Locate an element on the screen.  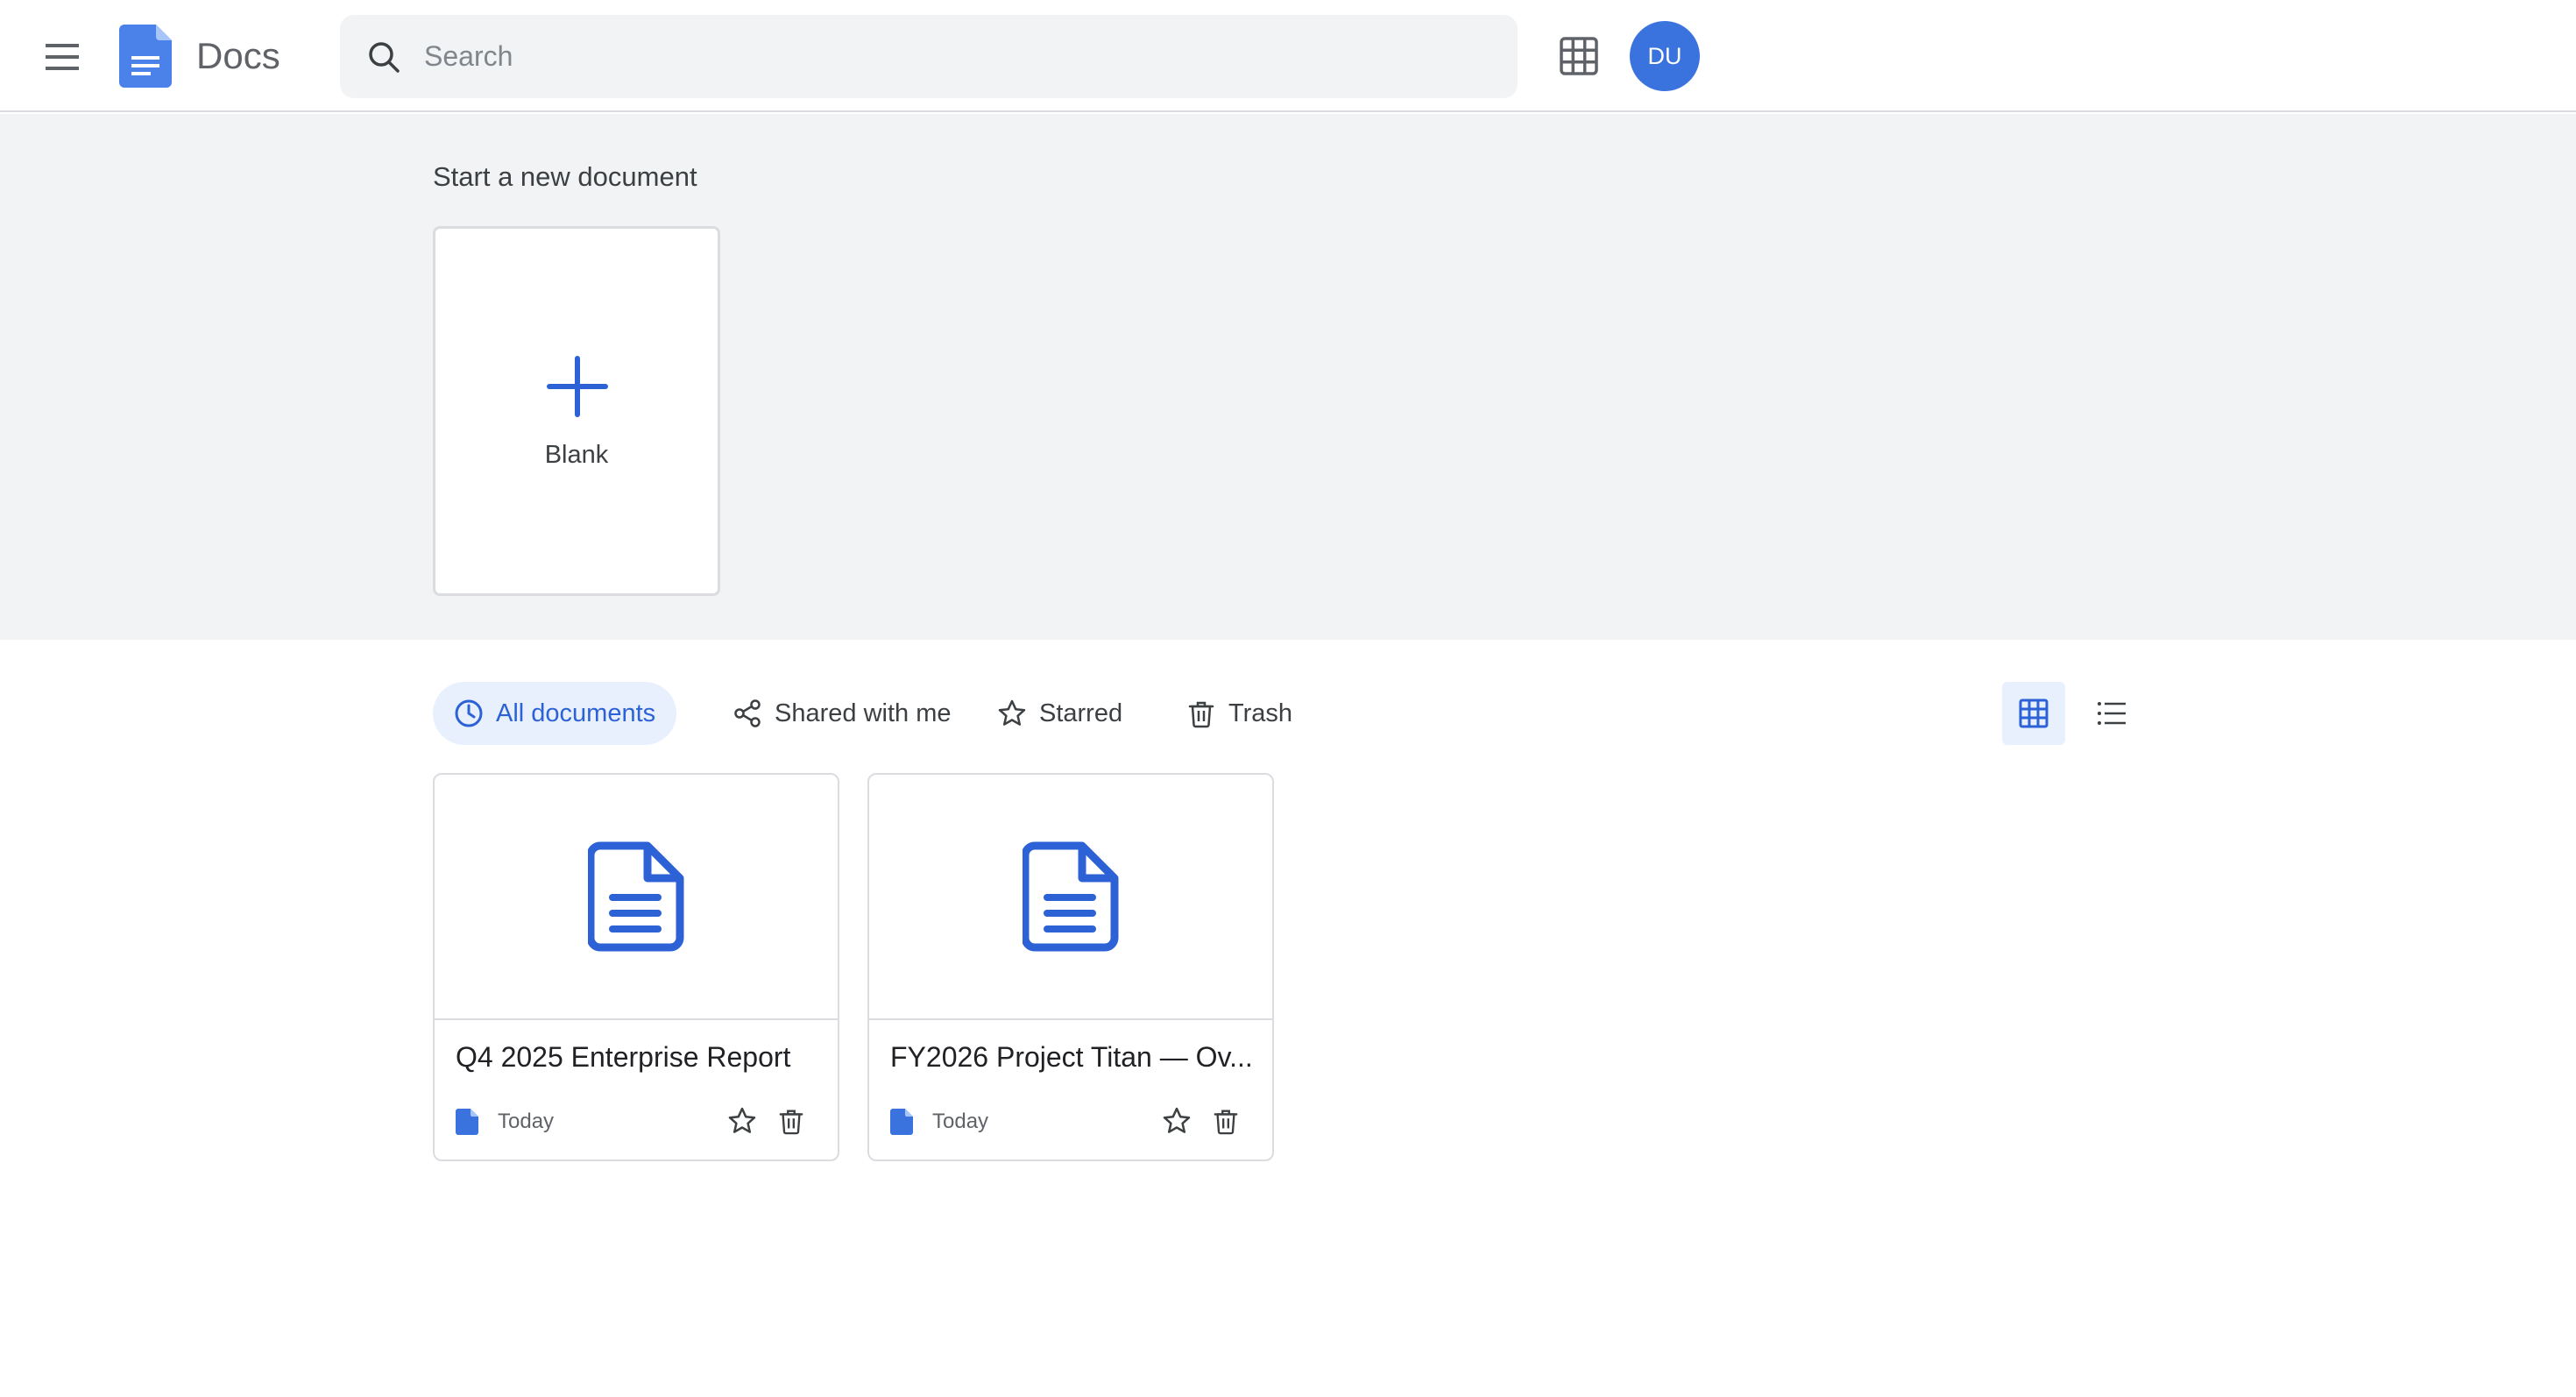
document-title: Q4 2025 Enterprise Report is located at coordinates (623, 1057).